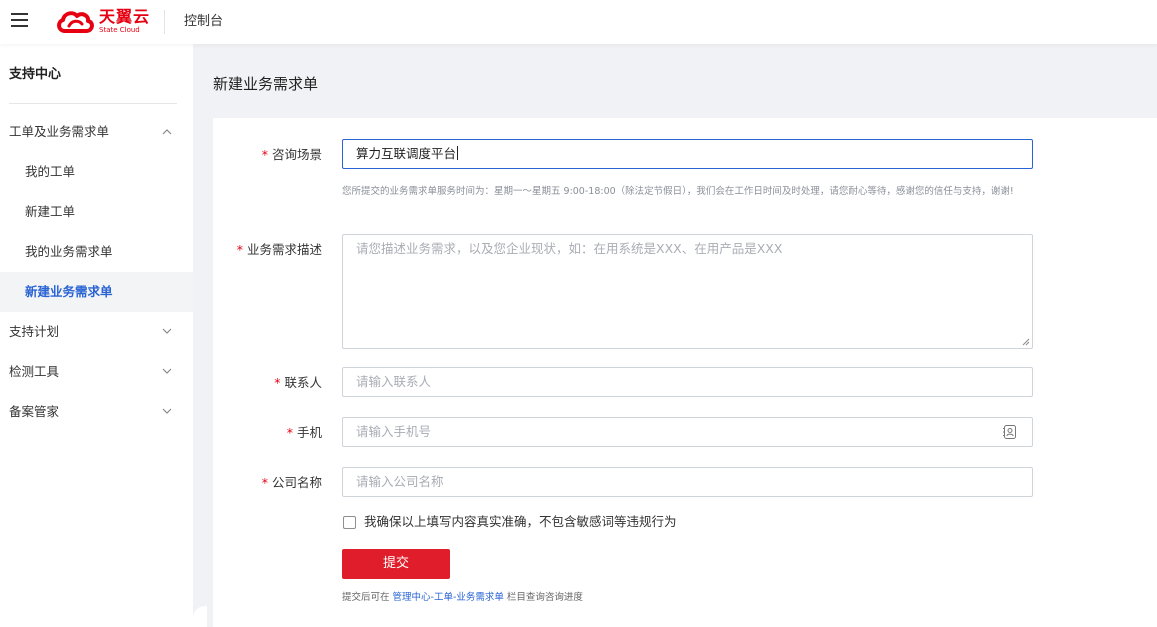 The height and width of the screenshot is (627, 1157). What do you see at coordinates (448, 597) in the screenshot?
I see `management-center-link: 管理中心-工单-业务需求单` at bounding box center [448, 597].